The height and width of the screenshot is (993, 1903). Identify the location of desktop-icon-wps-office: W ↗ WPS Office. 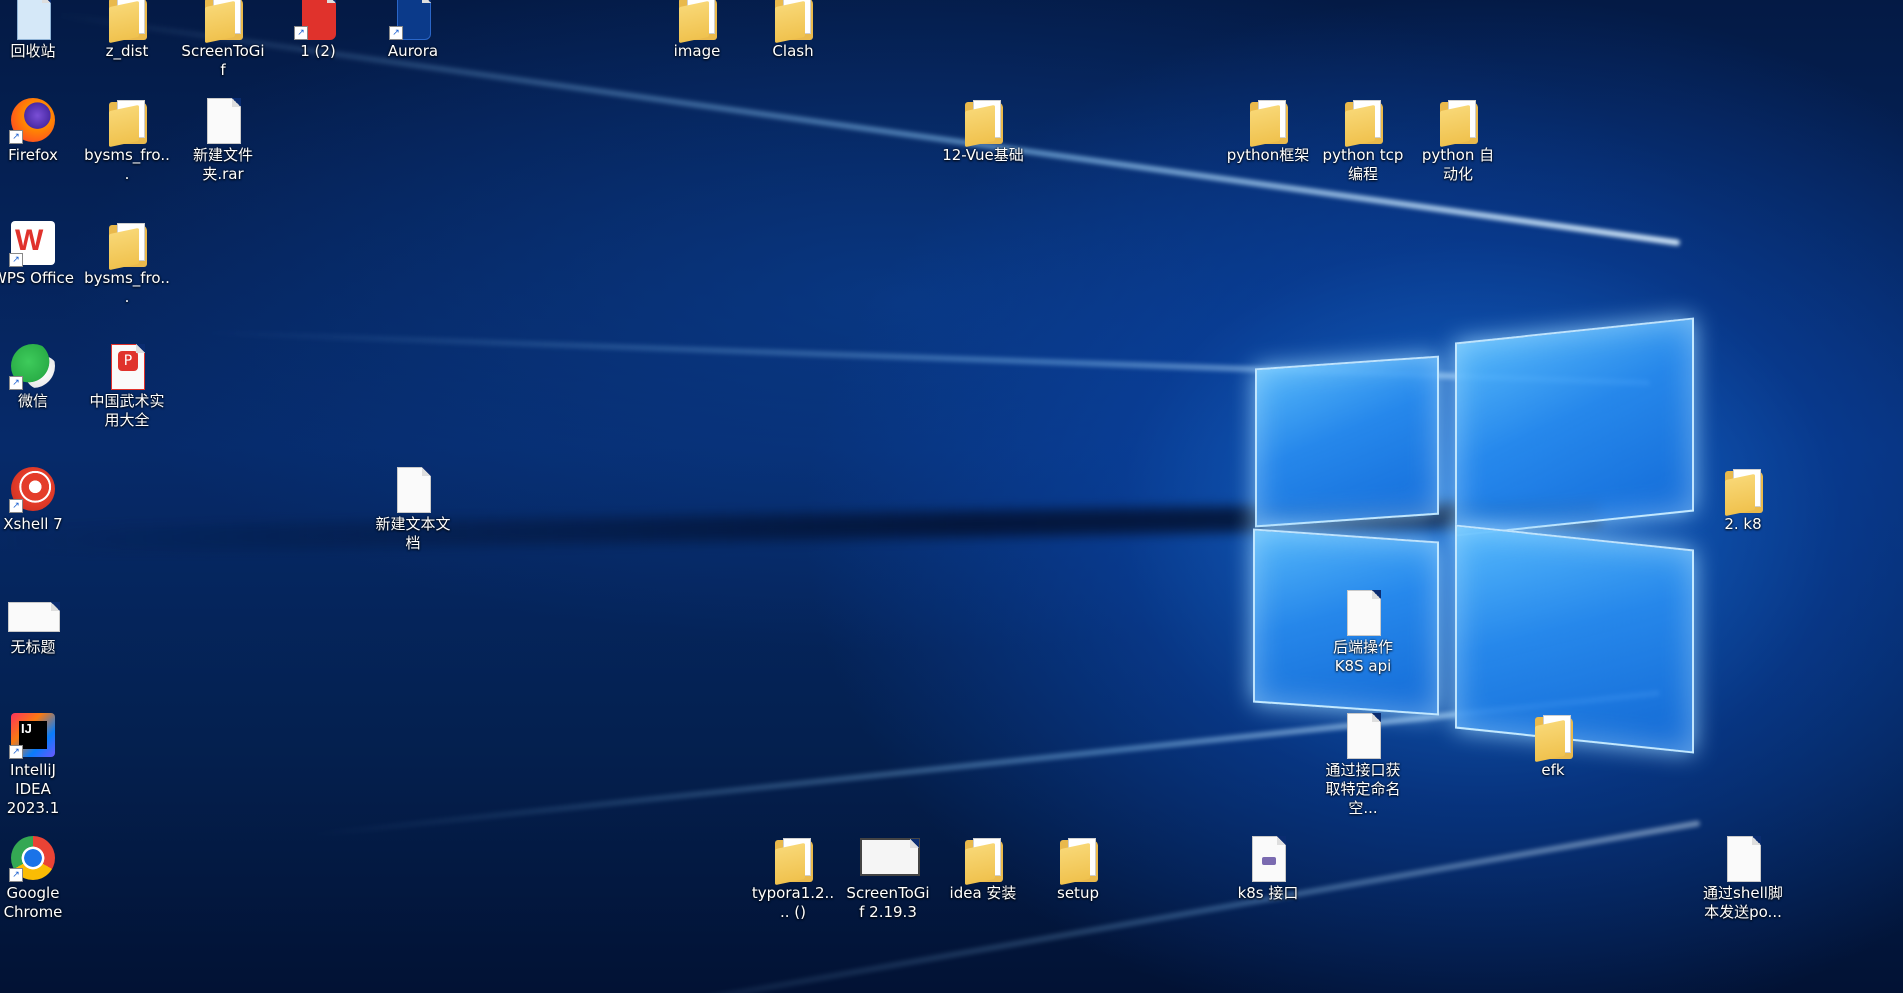
(38, 253).